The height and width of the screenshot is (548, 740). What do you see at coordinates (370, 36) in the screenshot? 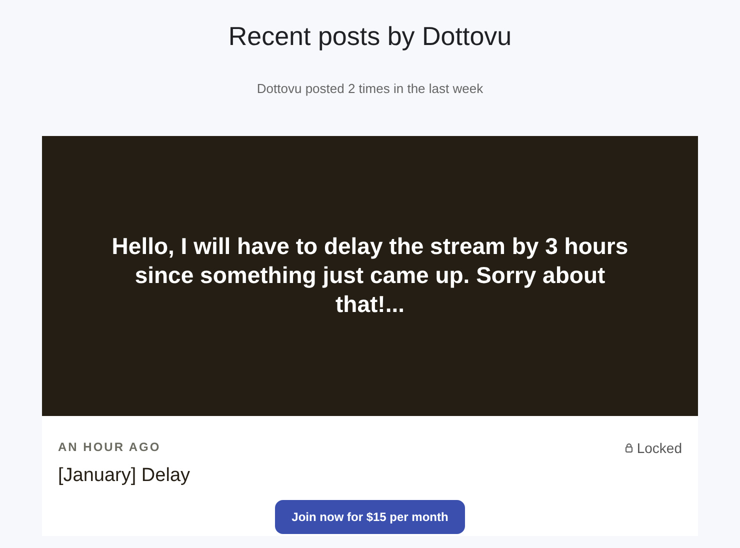
I see `page-title: Recent posts by Dottovu` at bounding box center [370, 36].